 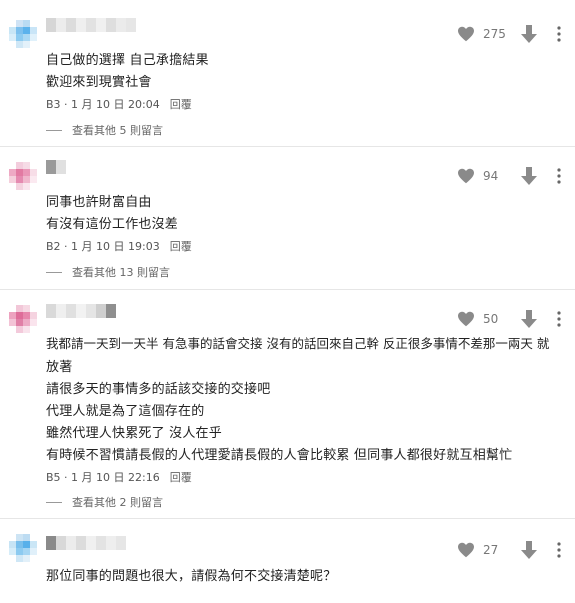 I want to click on like-button: 275, so click(x=482, y=34).